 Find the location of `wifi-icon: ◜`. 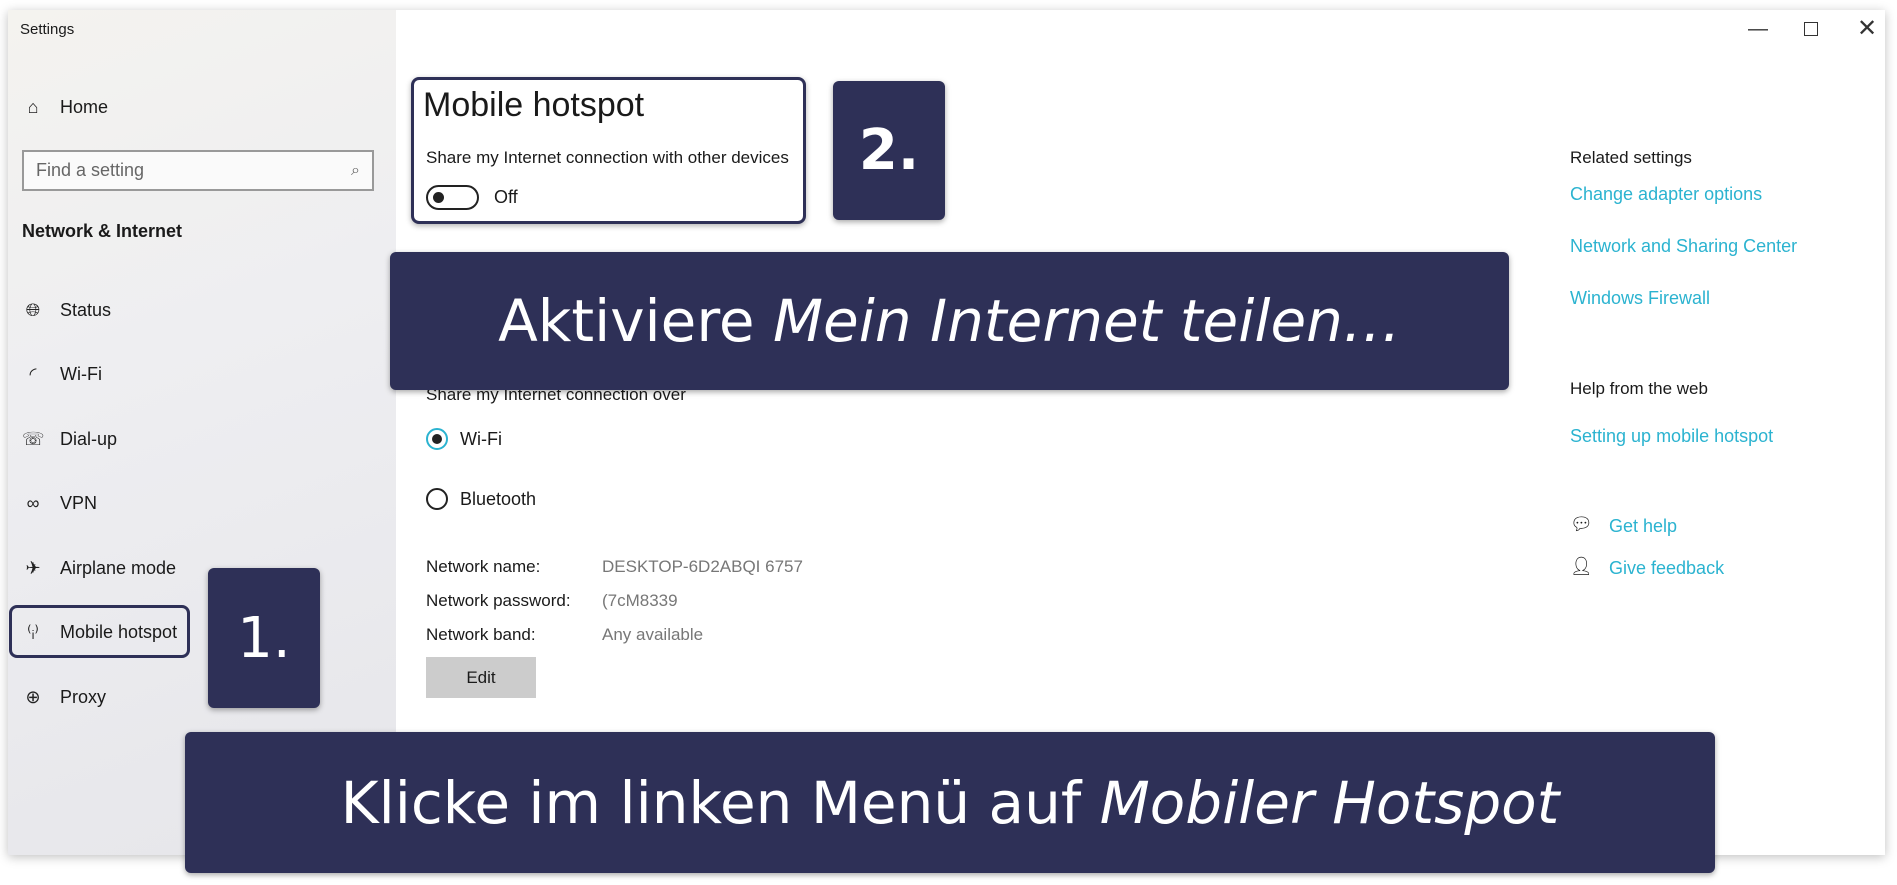

wifi-icon: ◜ is located at coordinates (33, 373).